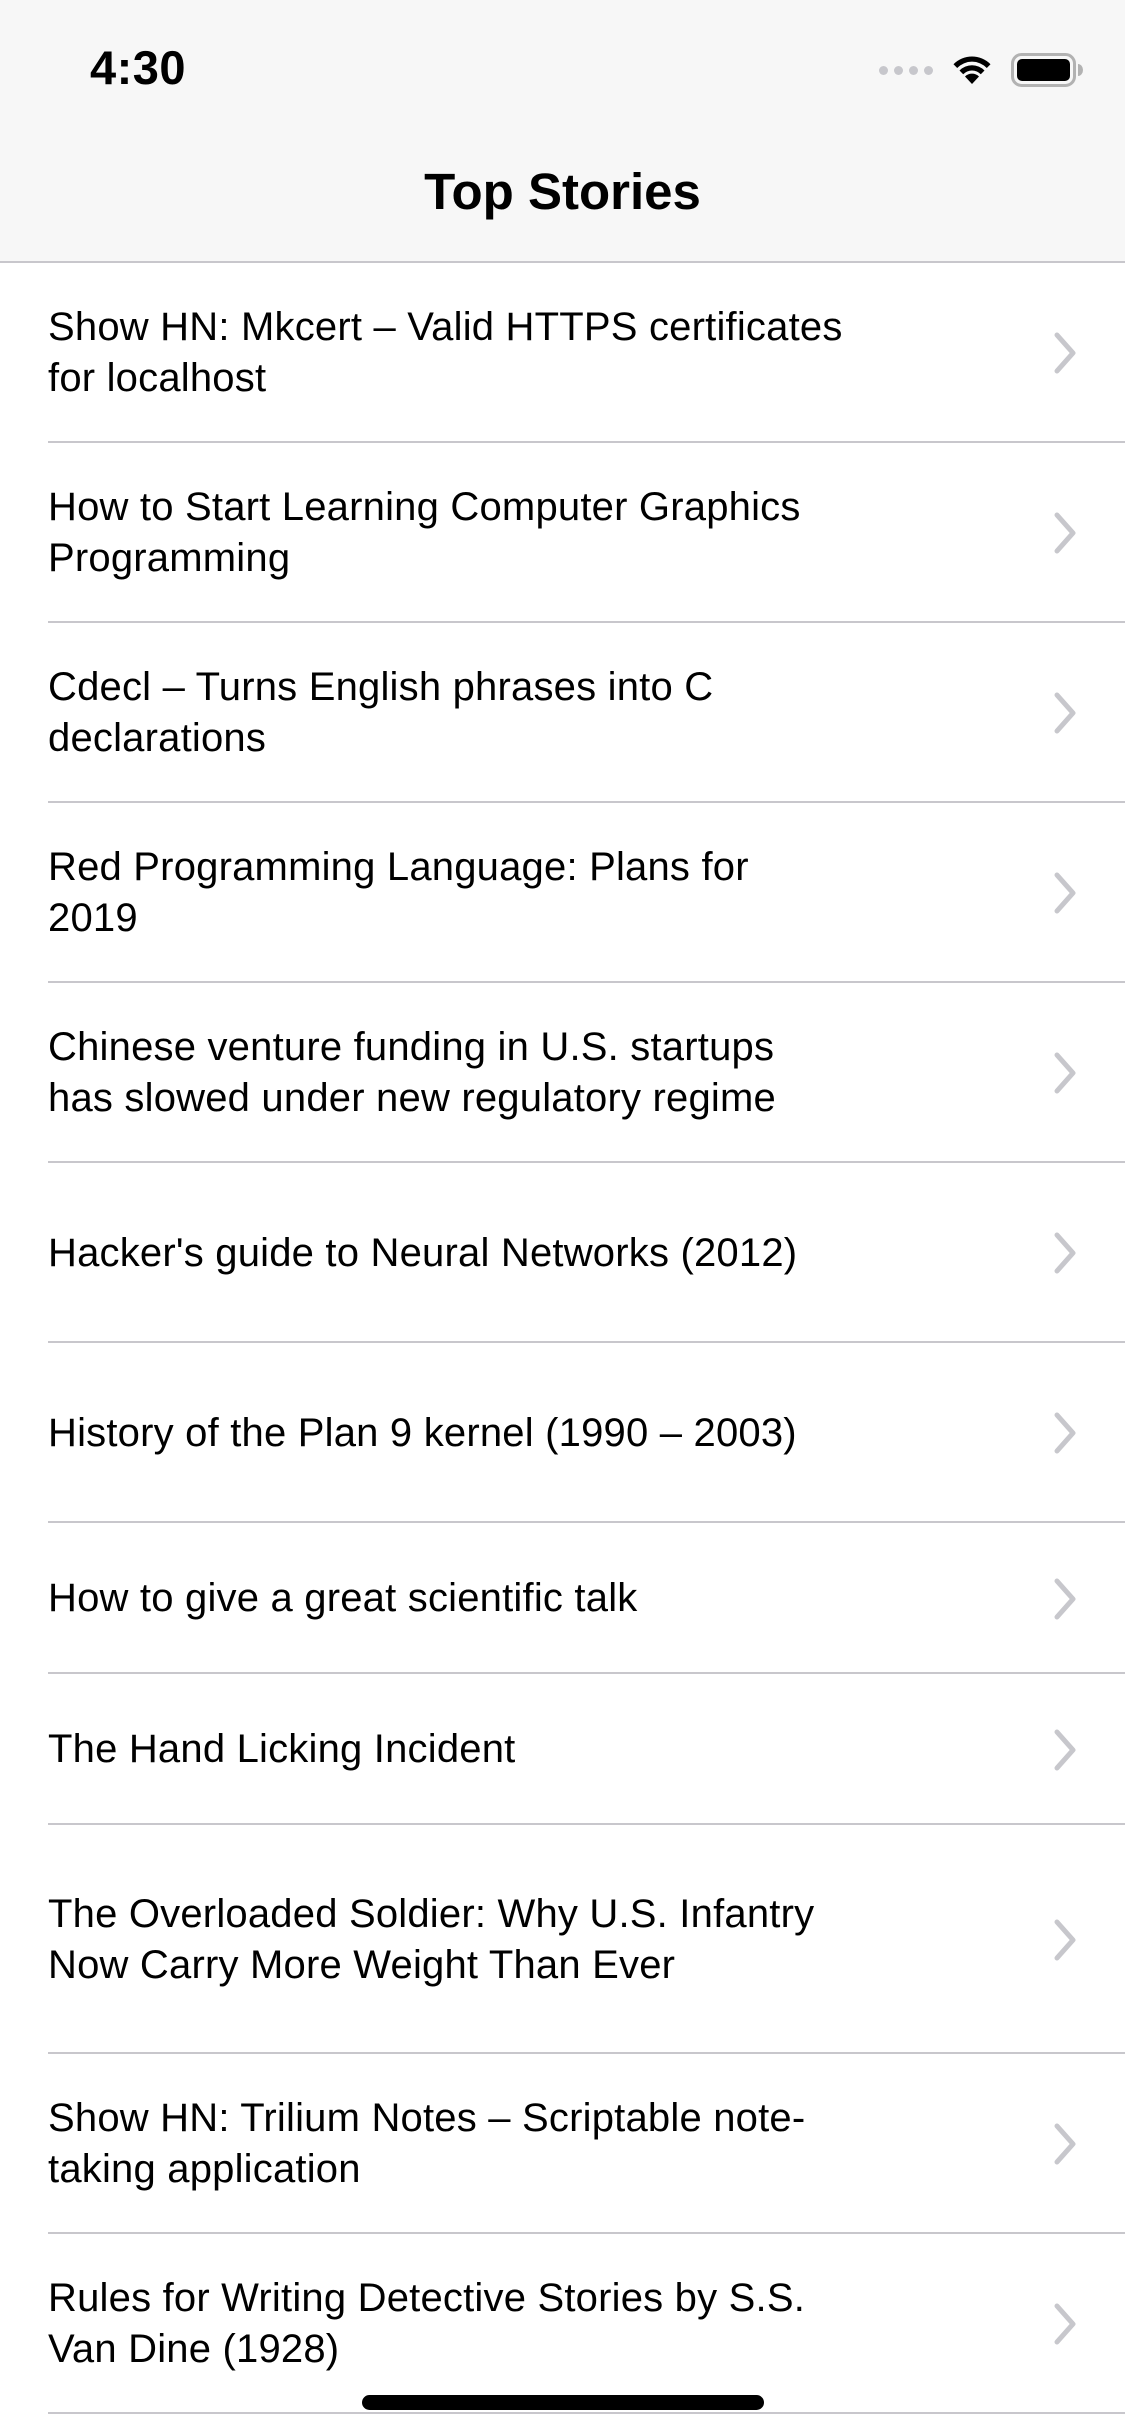 The height and width of the screenshot is (2436, 1125). I want to click on wifi-icon, so click(972, 70).